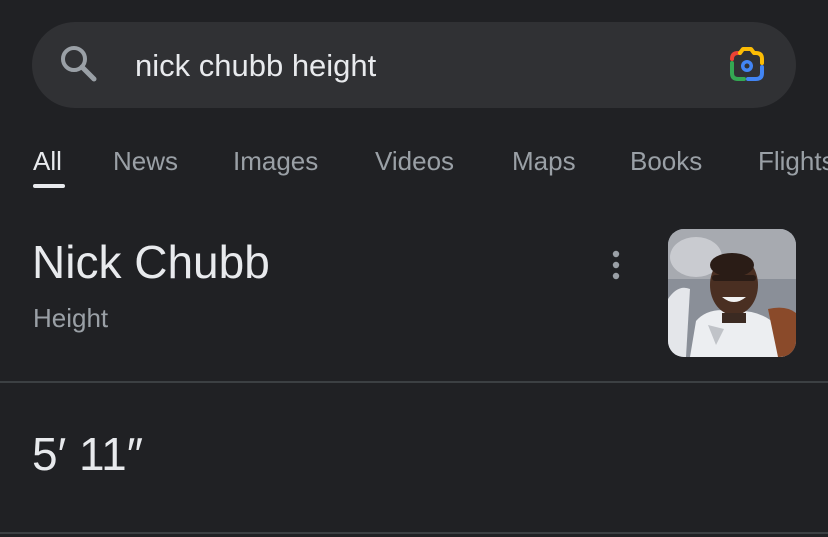 This screenshot has width=828, height=537. What do you see at coordinates (793, 161) in the screenshot?
I see `tab-flights: Flights` at bounding box center [793, 161].